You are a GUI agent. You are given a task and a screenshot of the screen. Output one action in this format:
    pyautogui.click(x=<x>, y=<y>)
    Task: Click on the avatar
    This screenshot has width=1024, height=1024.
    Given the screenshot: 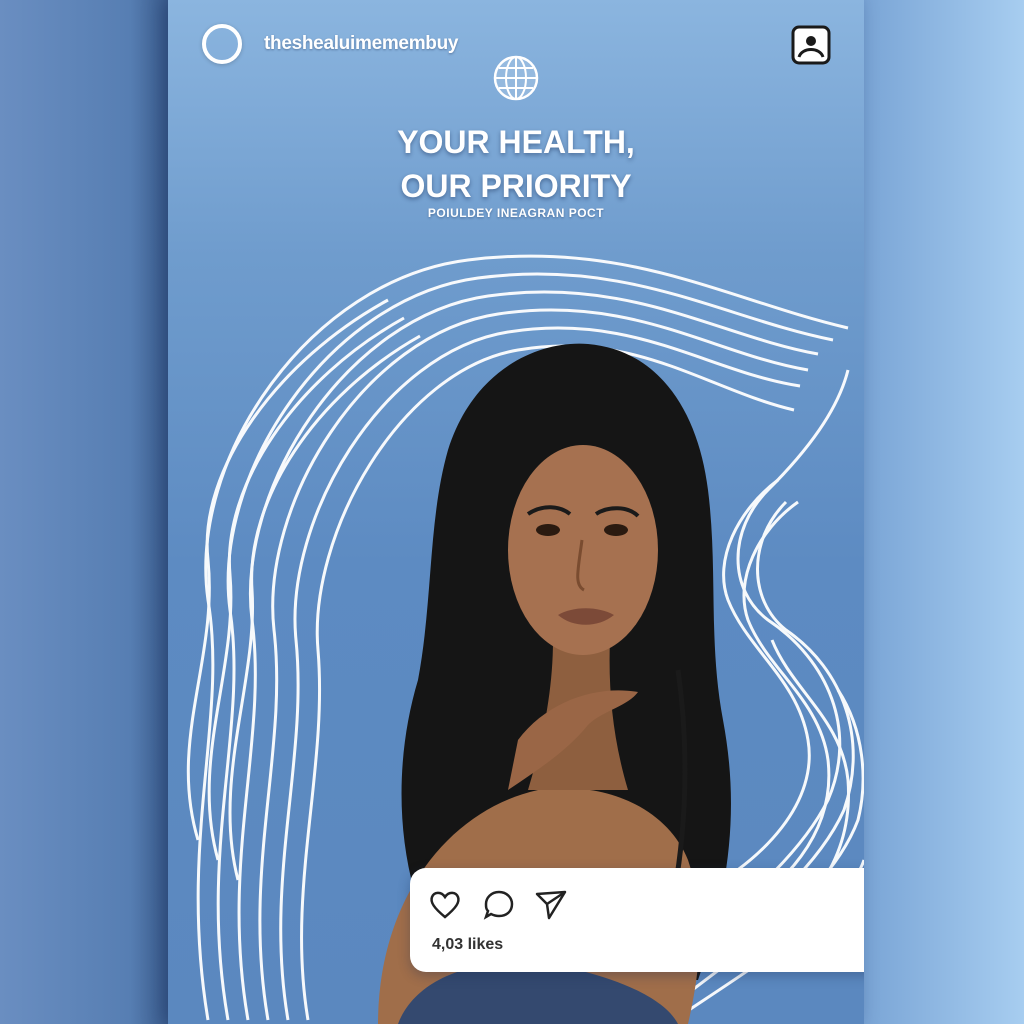 What is the action you would take?
    pyautogui.click(x=222, y=44)
    